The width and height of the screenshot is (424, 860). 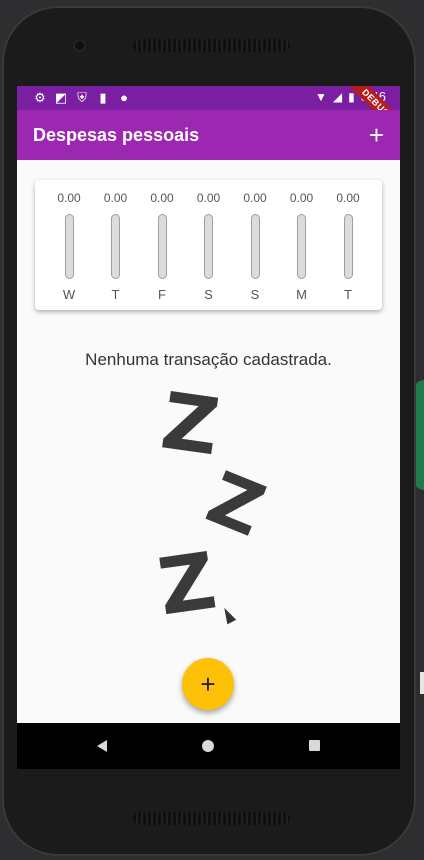 What do you see at coordinates (124, 97) in the screenshot?
I see `circle-icon: ●` at bounding box center [124, 97].